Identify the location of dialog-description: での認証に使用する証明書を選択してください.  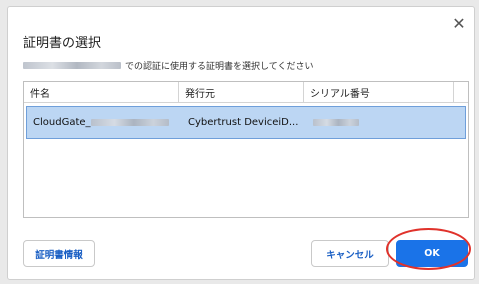
(168, 65).